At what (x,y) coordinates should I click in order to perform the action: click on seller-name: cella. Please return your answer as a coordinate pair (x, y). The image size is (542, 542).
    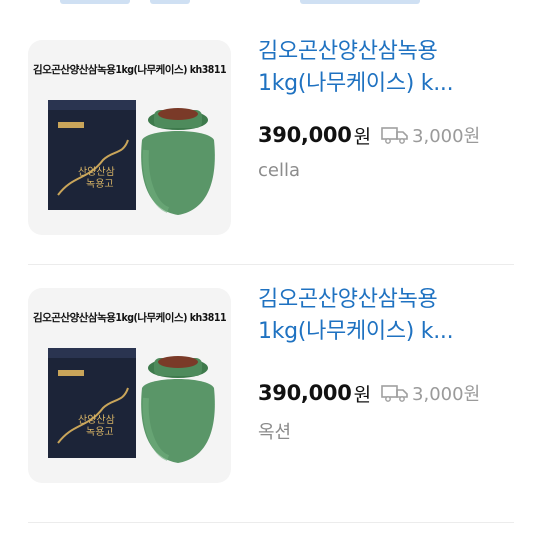
    Looking at the image, I should click on (279, 170).